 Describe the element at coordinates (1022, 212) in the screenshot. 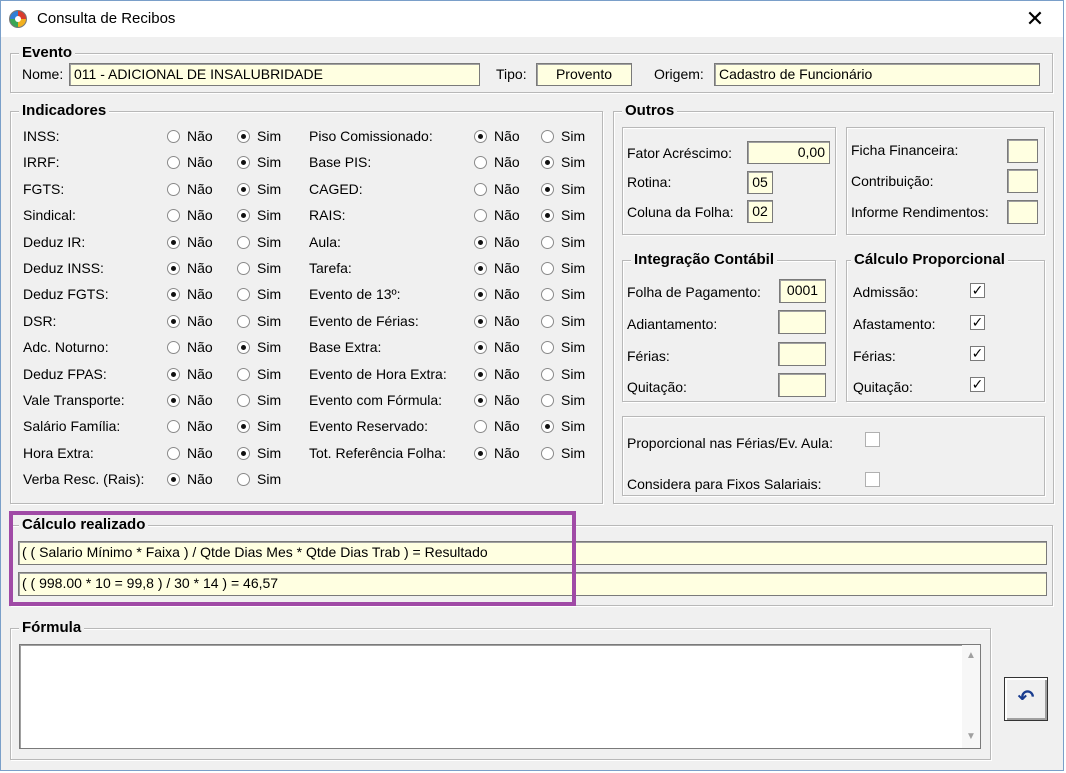

I see `informe-field` at that location.